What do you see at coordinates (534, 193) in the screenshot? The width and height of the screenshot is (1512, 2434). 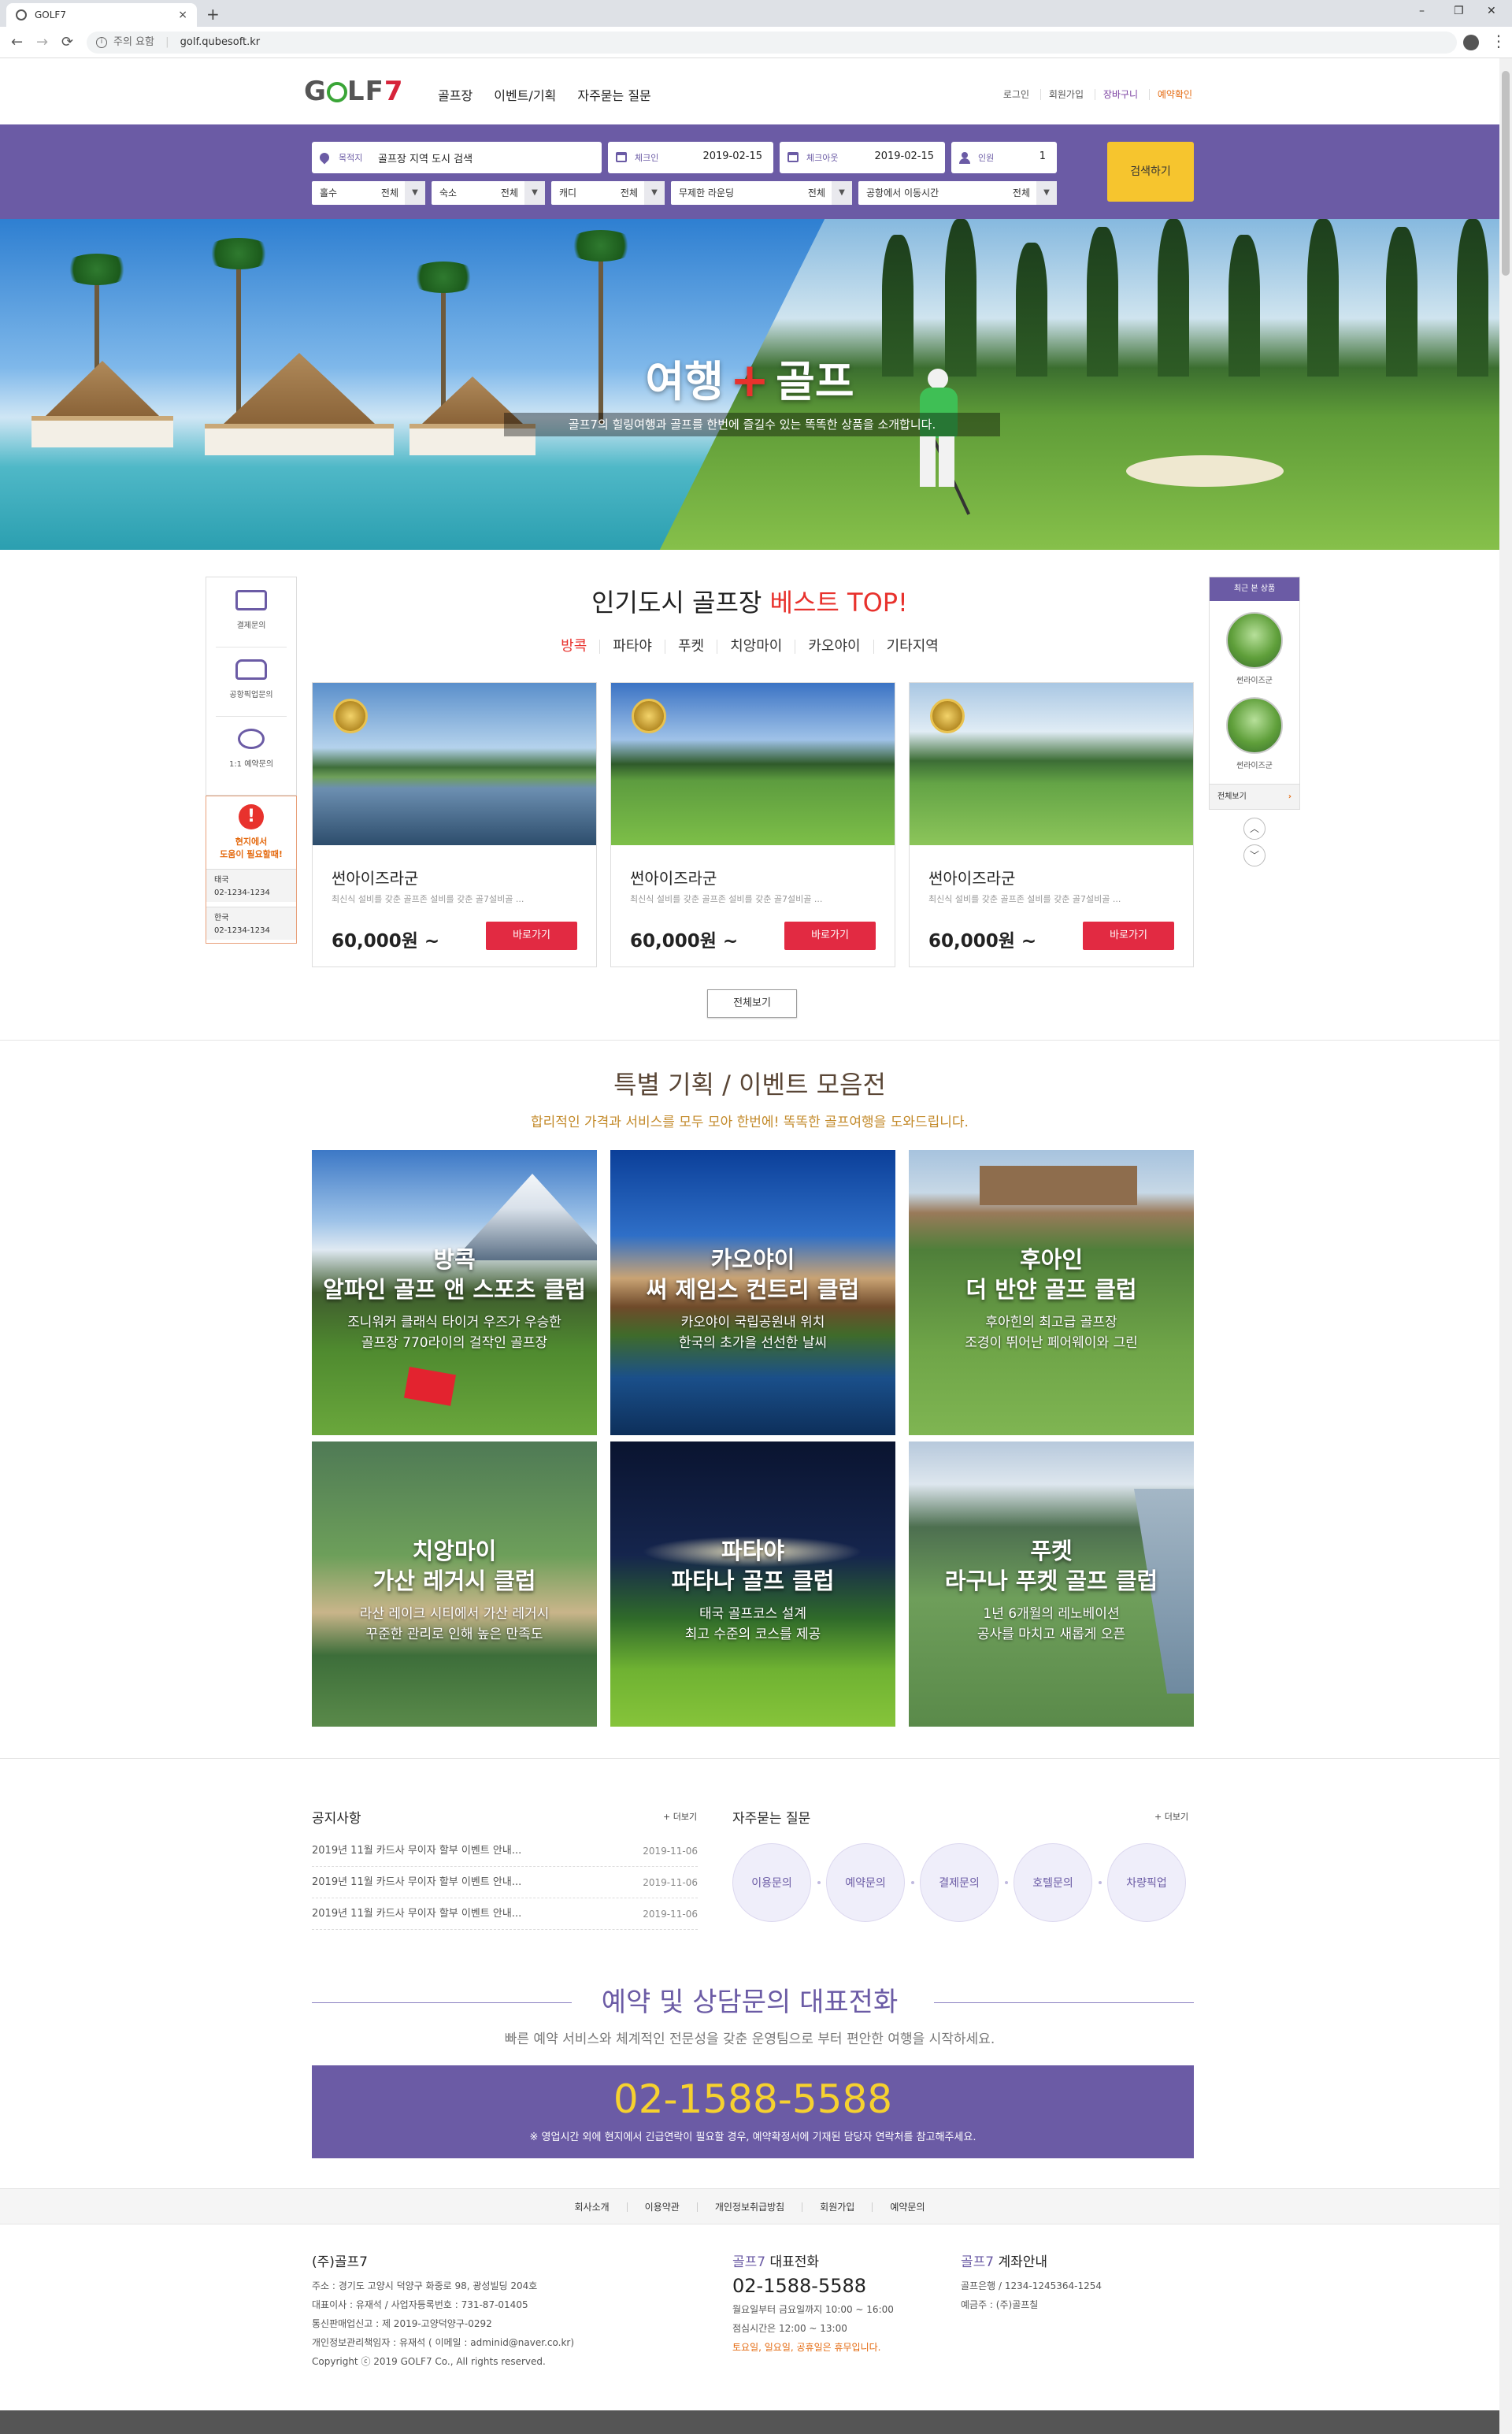 I see `chevron-down-icon: ▼` at bounding box center [534, 193].